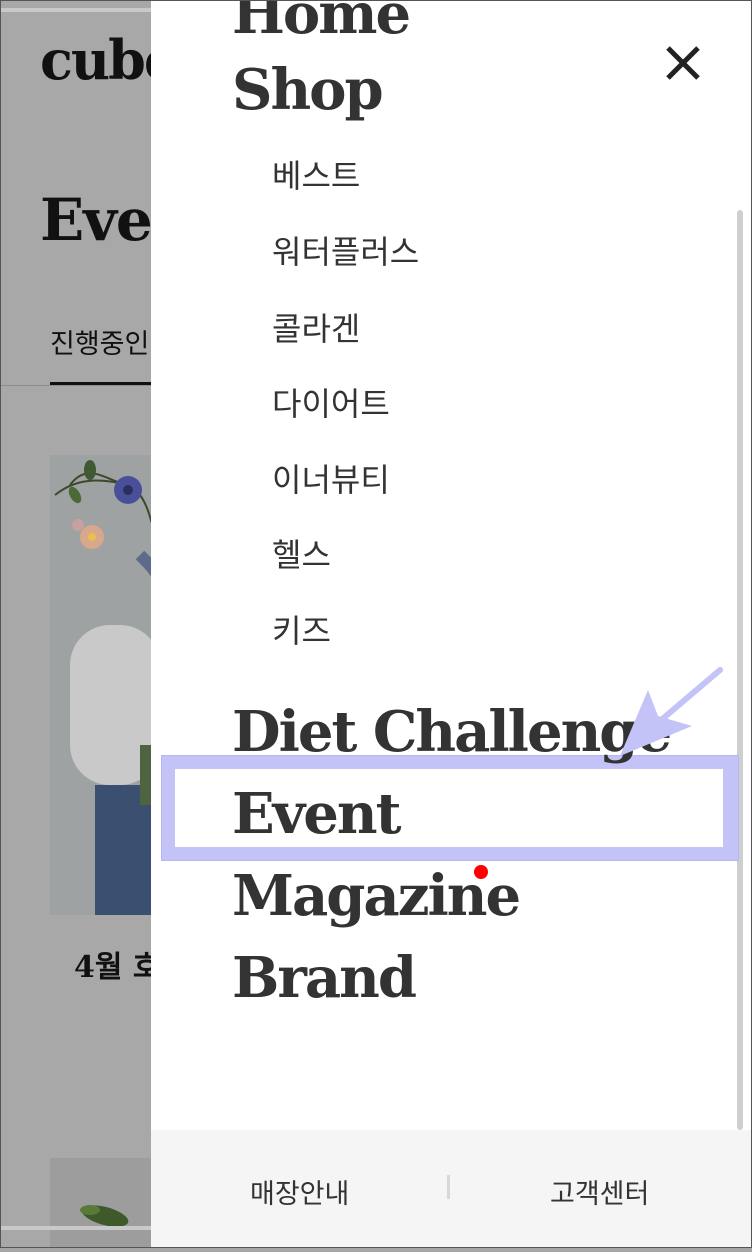  I want to click on menu-item-brand: Brand, so click(324, 978).